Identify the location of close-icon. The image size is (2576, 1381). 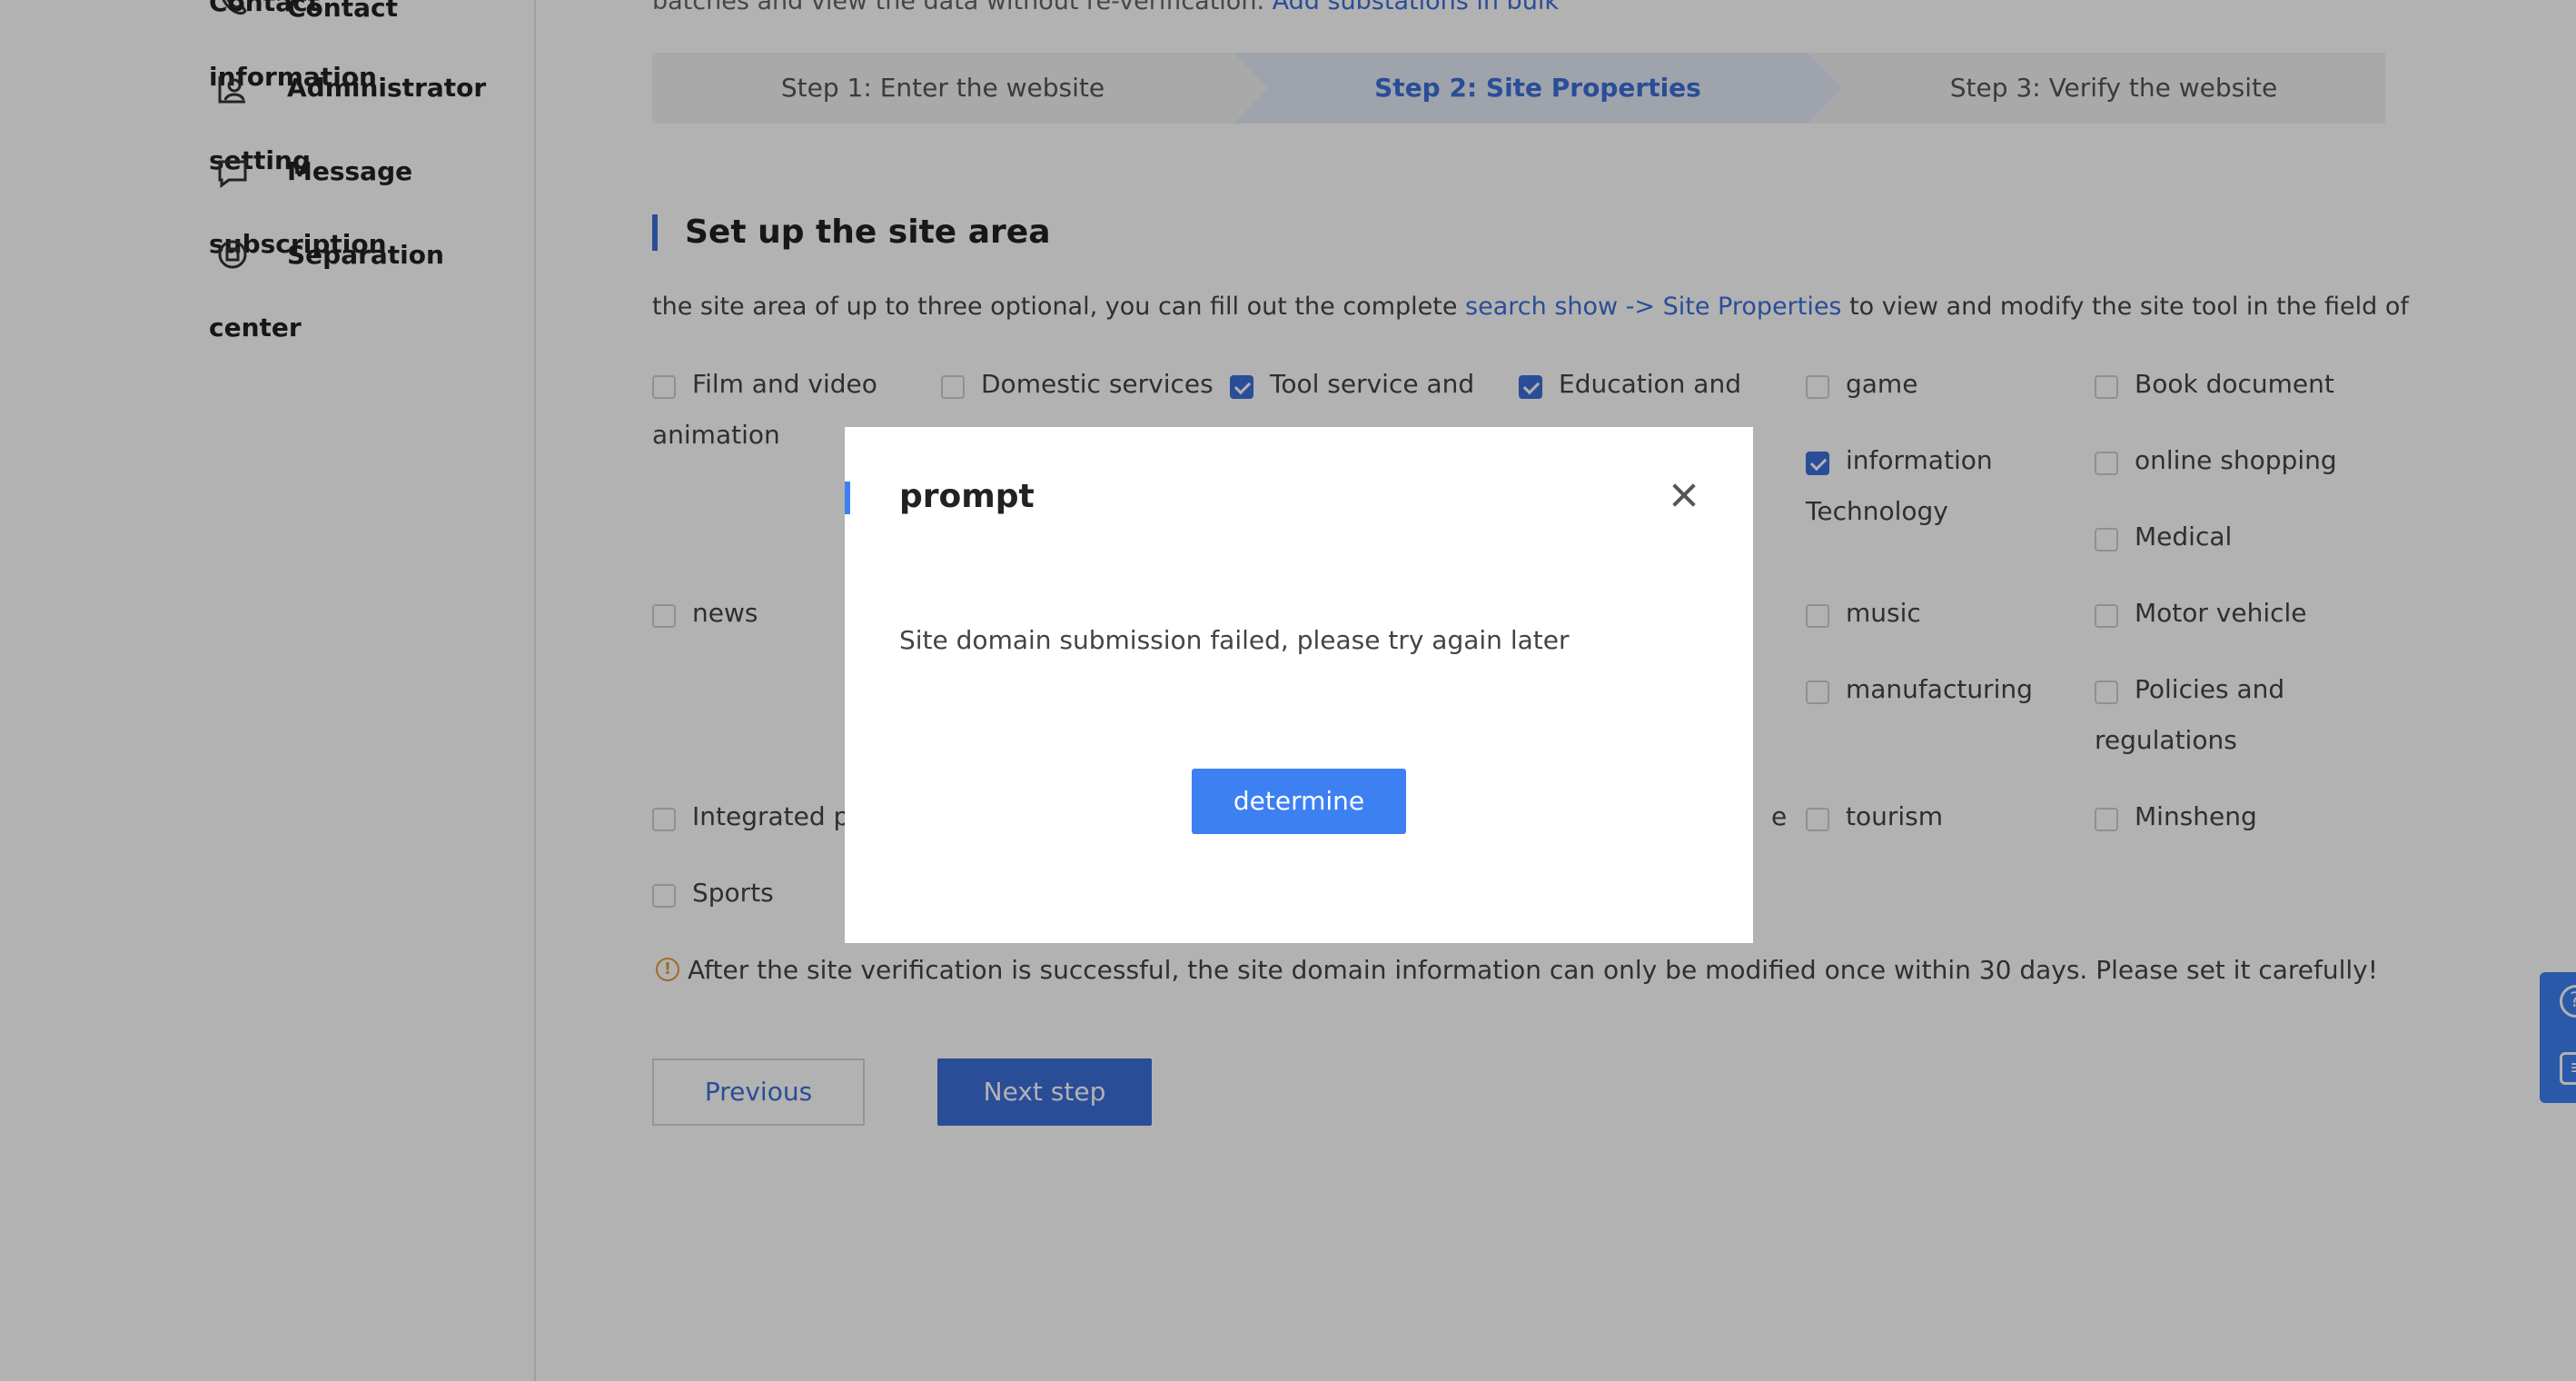
(1685, 495).